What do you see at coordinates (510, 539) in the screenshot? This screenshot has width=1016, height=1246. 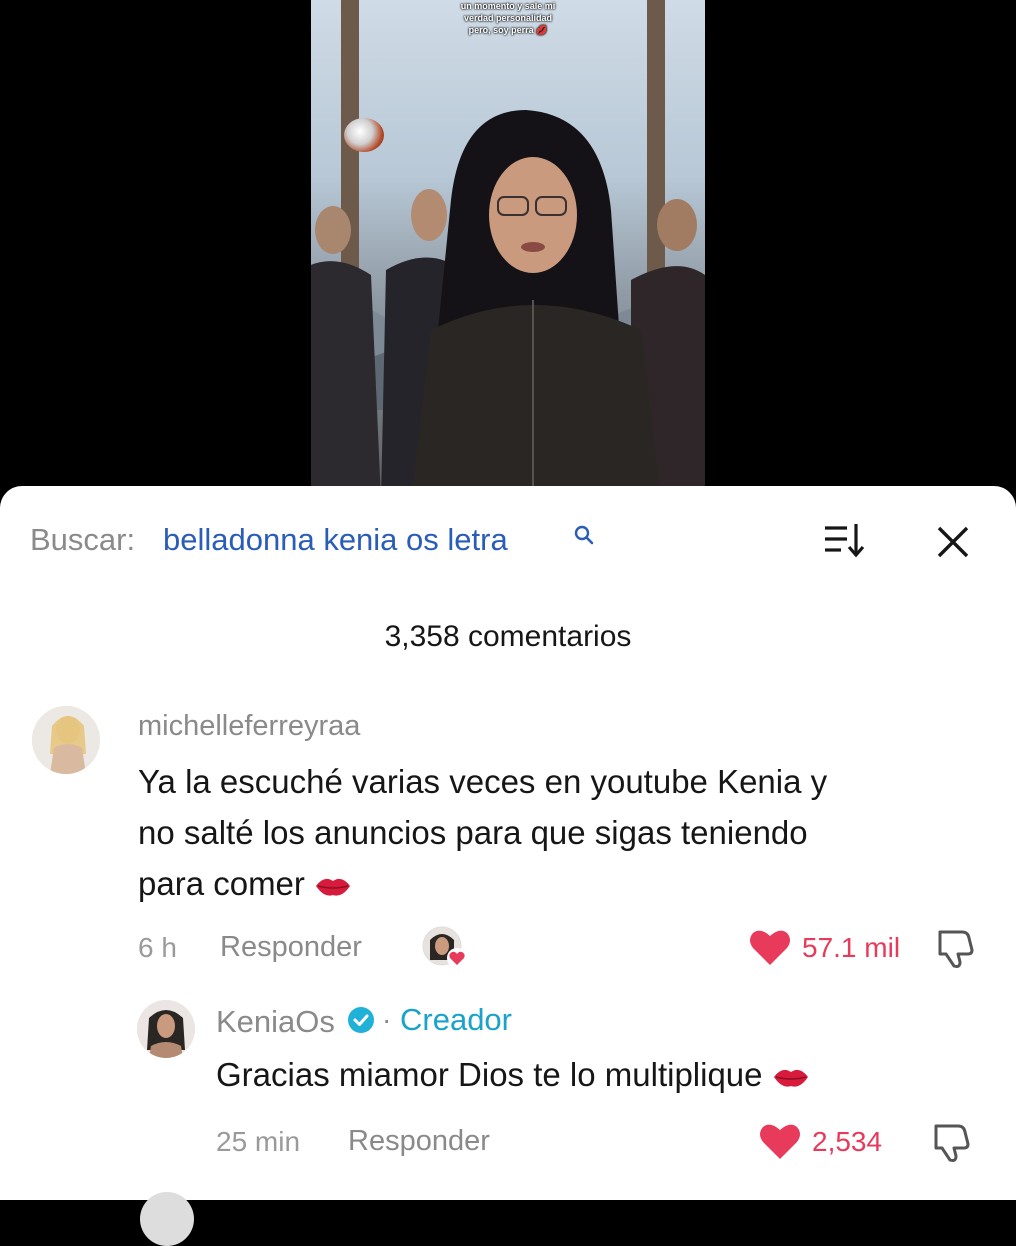 I see `search-suggestion: Buscar: belladonna kenia os letra` at bounding box center [510, 539].